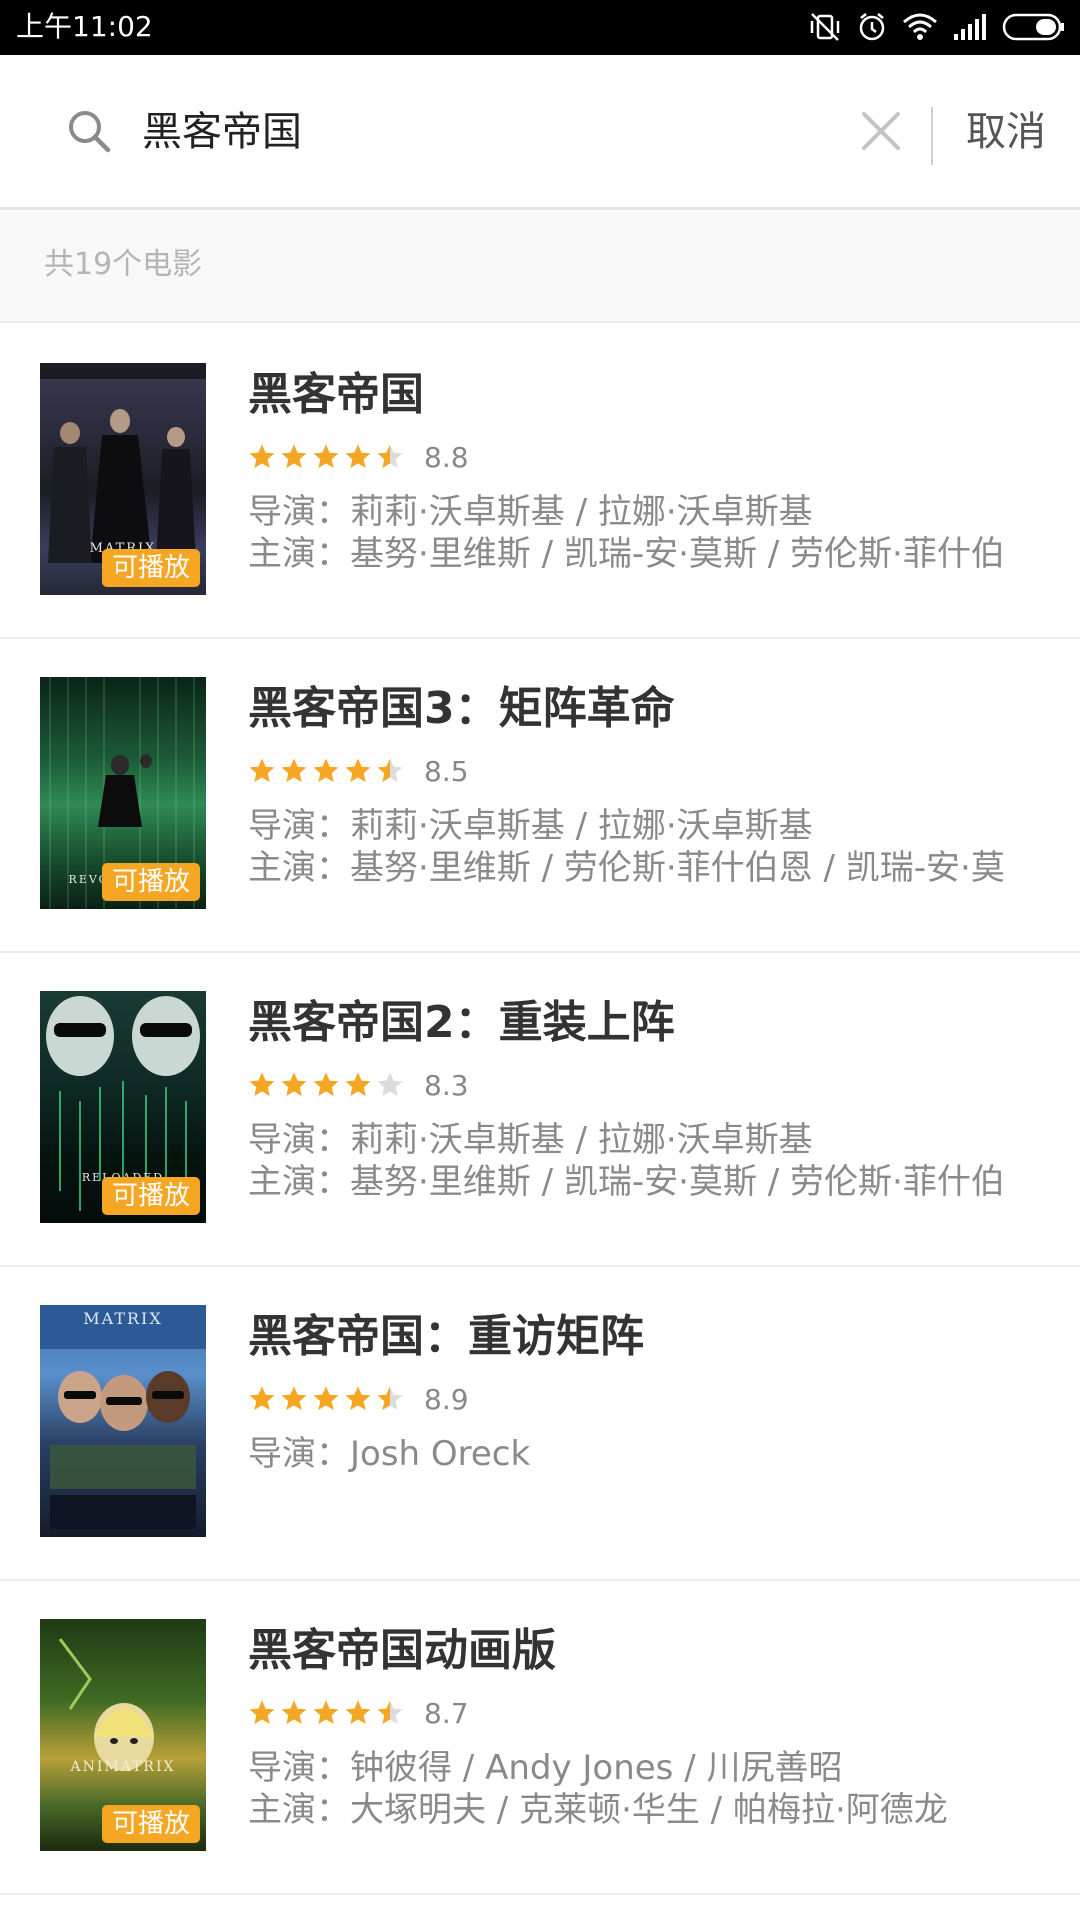 This screenshot has height=1920, width=1080. Describe the element at coordinates (648, 1651) in the screenshot. I see `movie-title: 黑客帝国动画版` at that location.